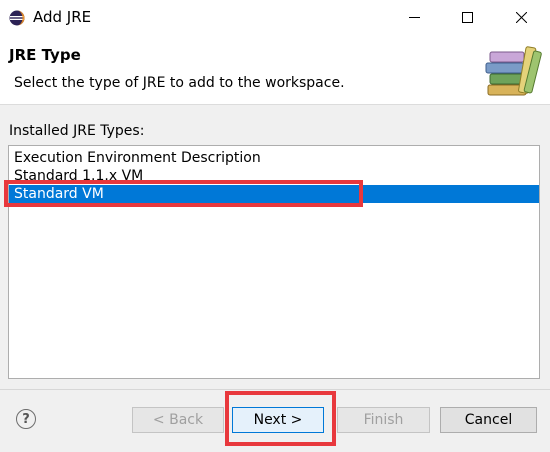  What do you see at coordinates (278, 420) in the screenshot?
I see `next-button: Next >` at bounding box center [278, 420].